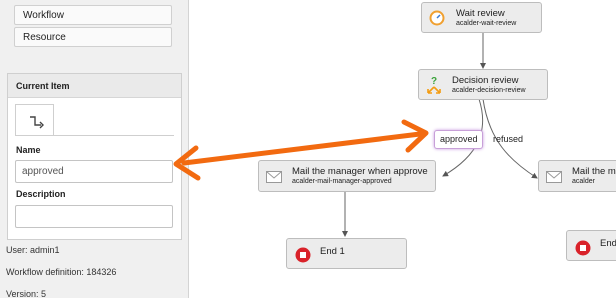  Describe the element at coordinates (583, 181) in the screenshot. I see `node-subtitle: acalder` at that location.